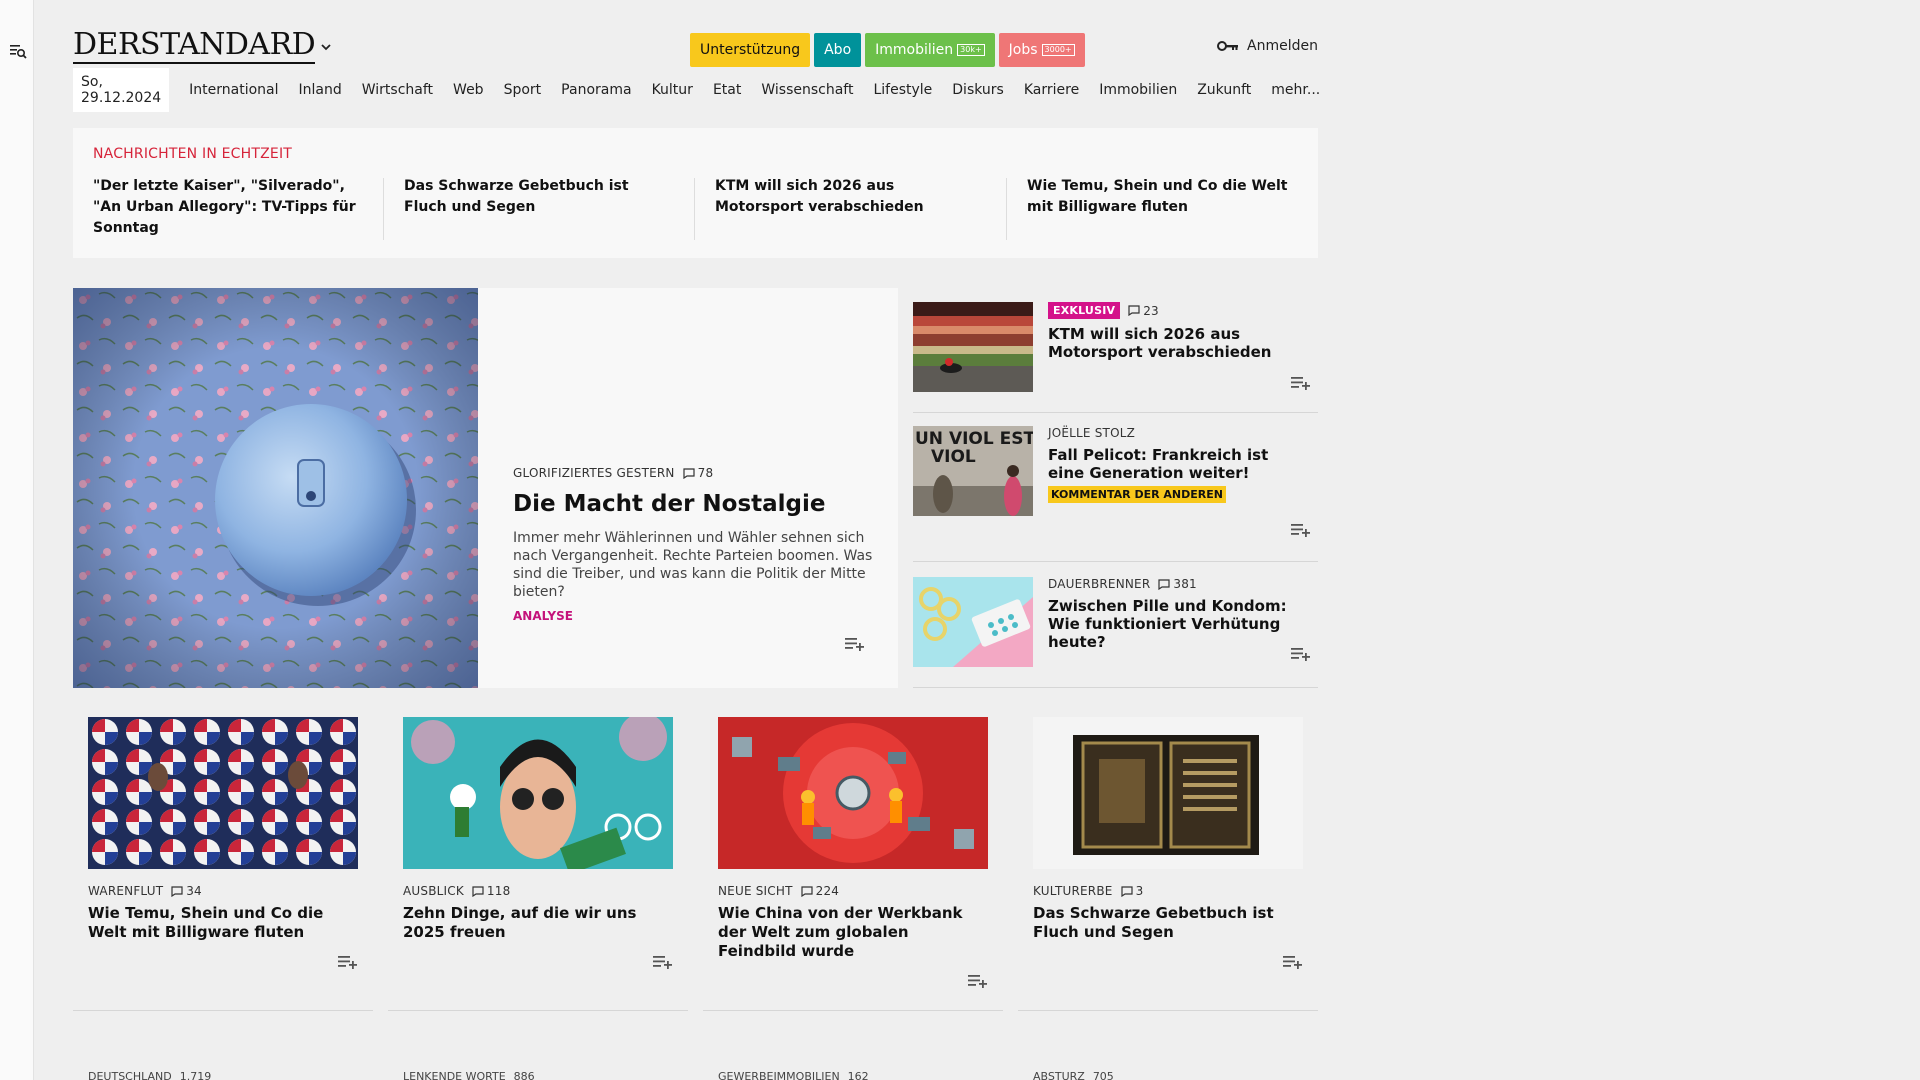 The width and height of the screenshot is (1920, 1080). I want to click on pill-jobs: Jobs 3000+, so click(1041, 50).